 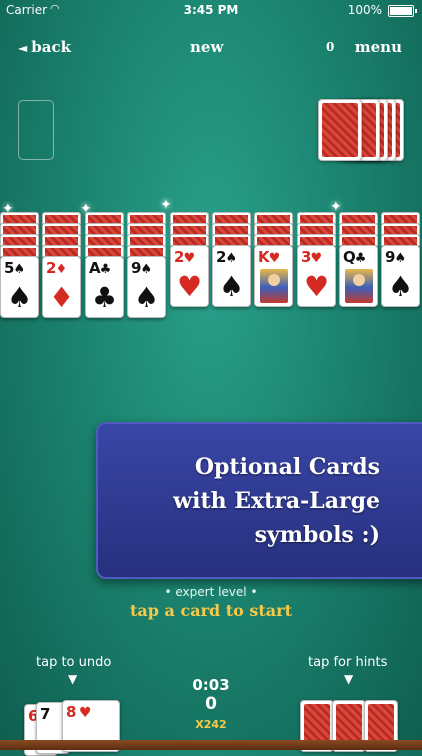 I want to click on card-corner: 2♥, so click(x=184, y=257).